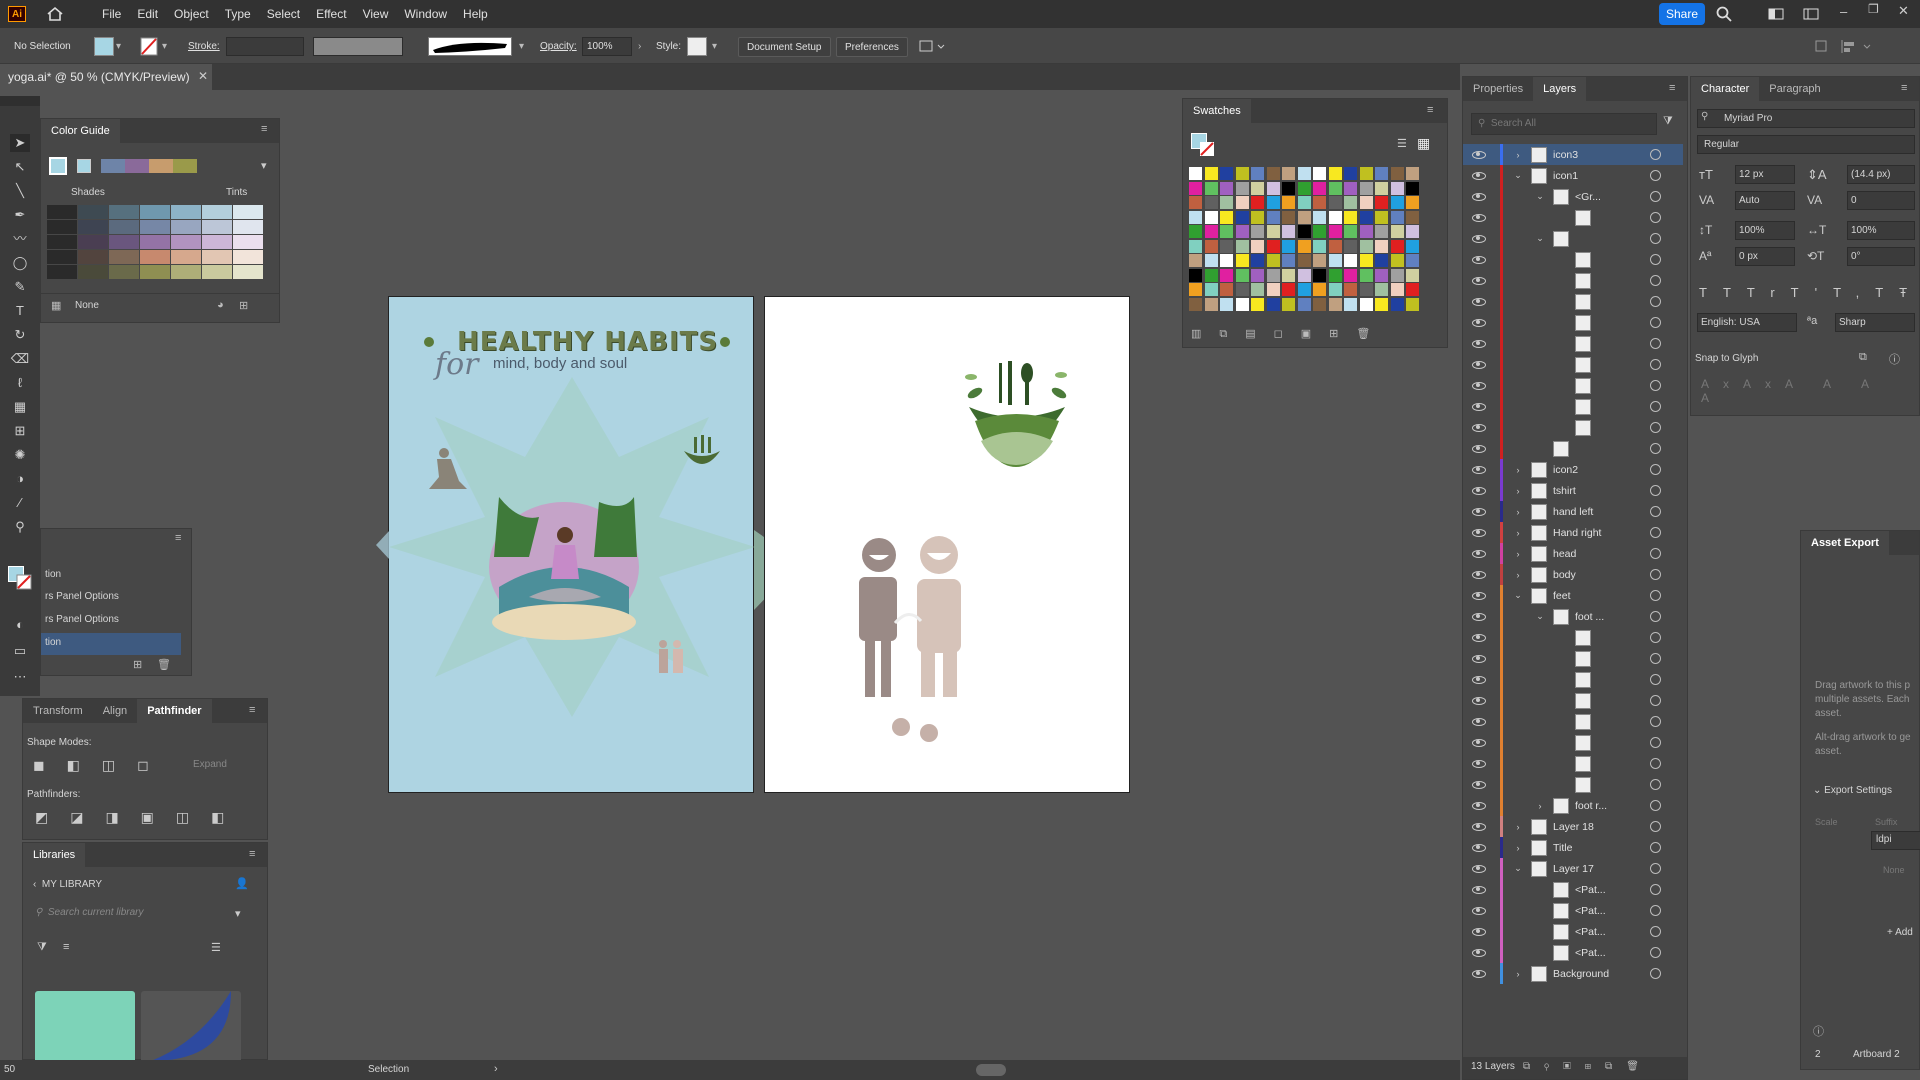 This screenshot has width=1920, height=1080. I want to click on brush-definition, so click(470, 46).